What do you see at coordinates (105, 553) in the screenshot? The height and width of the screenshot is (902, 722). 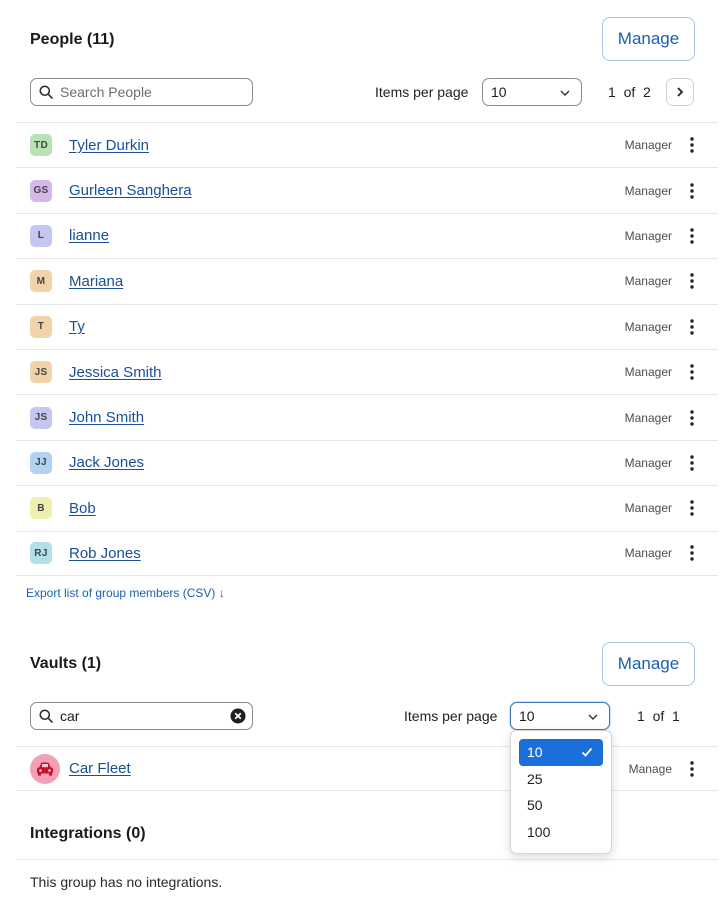 I see `person-name-link: Rob Jones` at bounding box center [105, 553].